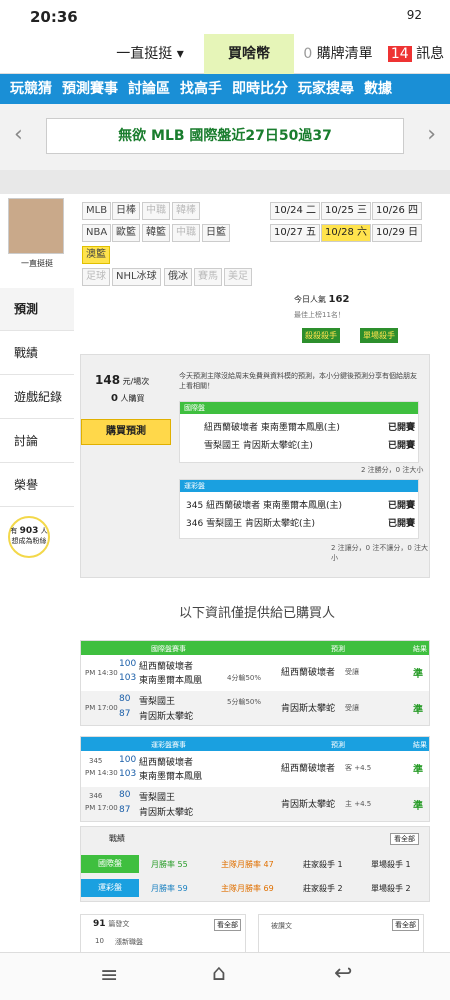 This screenshot has width=450, height=1000. Describe the element at coordinates (225, 17) in the screenshot. I see `status-bar: 20:36 92` at that location.